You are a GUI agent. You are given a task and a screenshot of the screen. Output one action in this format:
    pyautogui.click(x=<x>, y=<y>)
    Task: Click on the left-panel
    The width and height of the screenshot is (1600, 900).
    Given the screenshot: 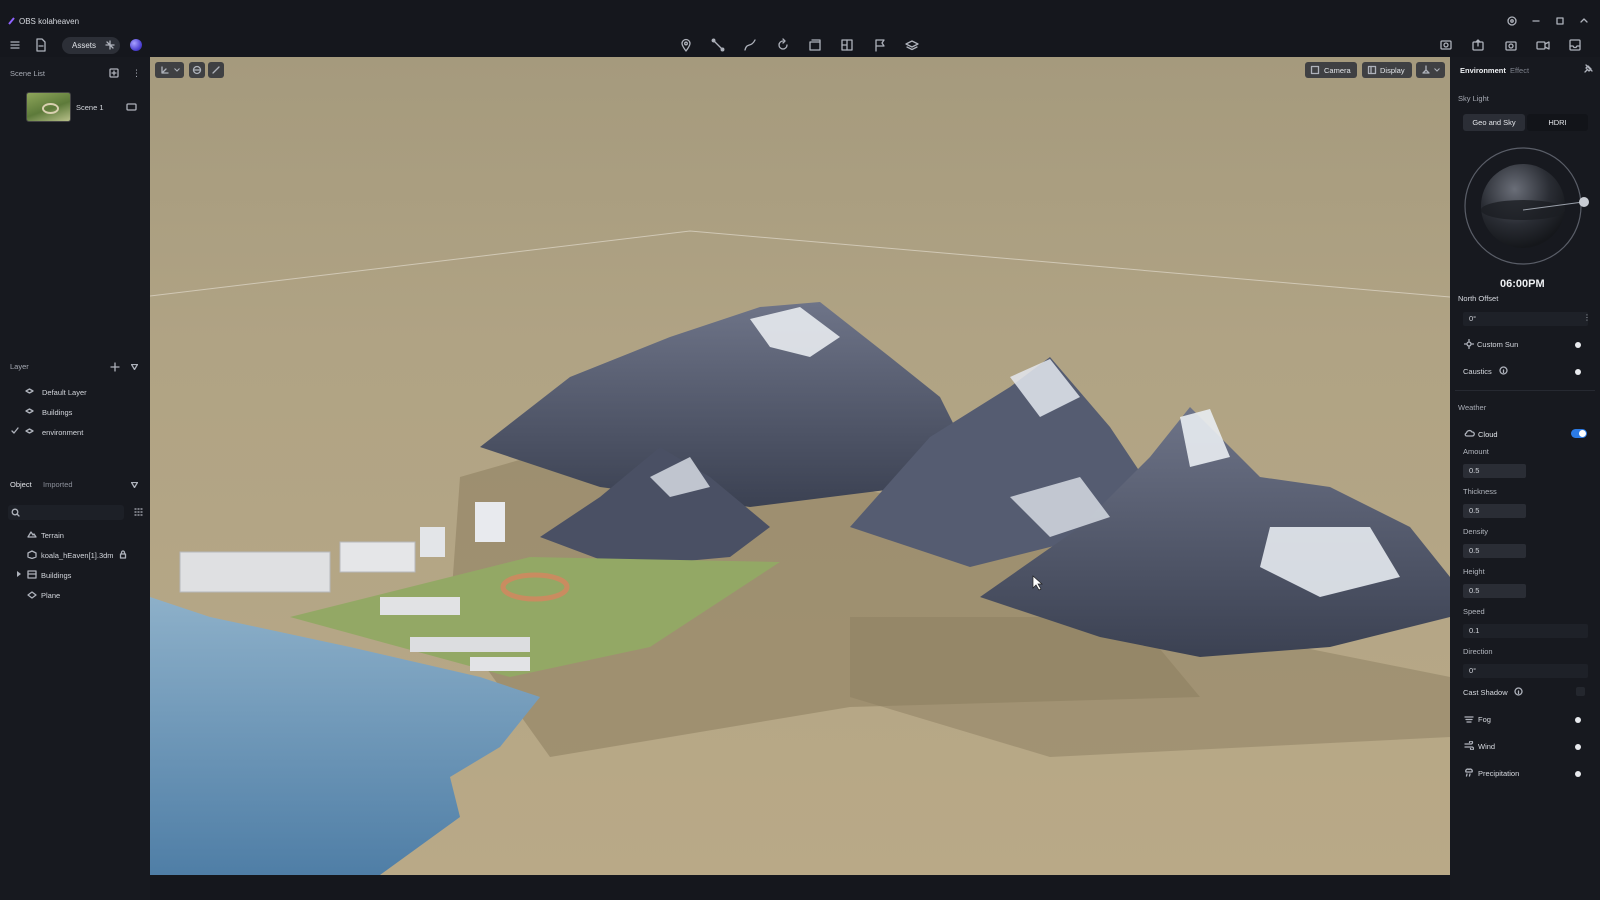 What is the action you would take?
    pyautogui.click(x=75, y=478)
    